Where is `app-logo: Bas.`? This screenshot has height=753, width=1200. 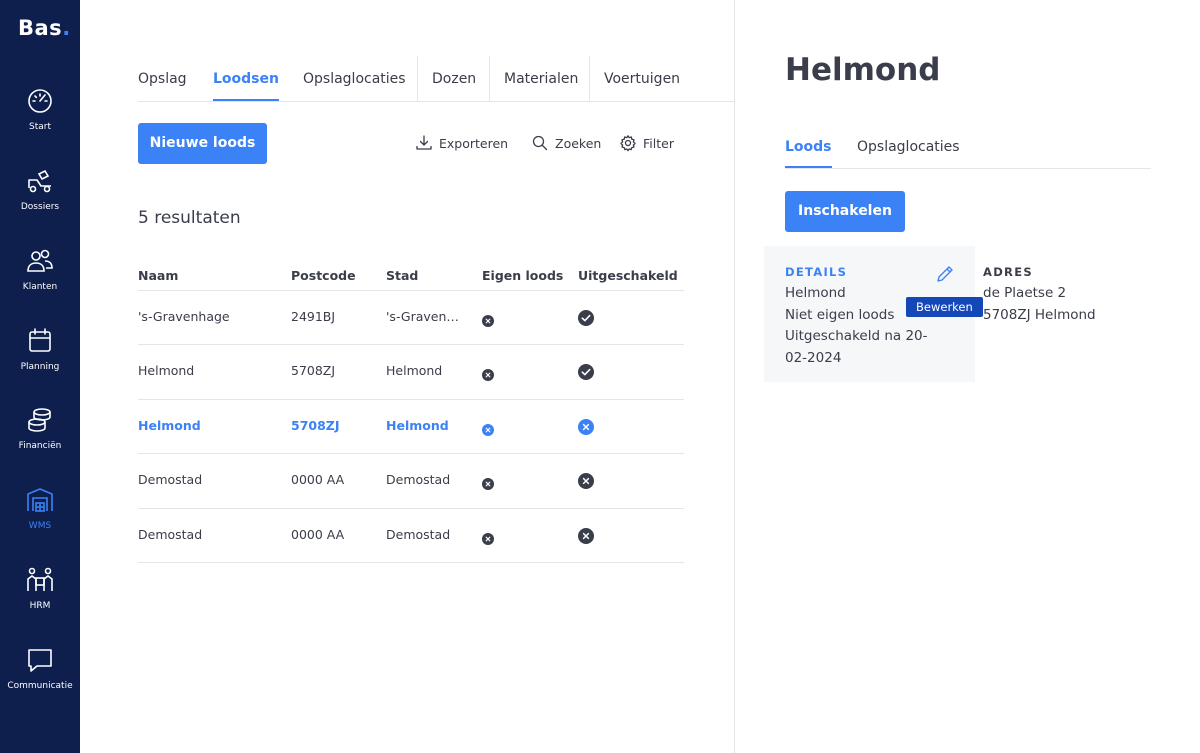 app-logo: Bas. is located at coordinates (44, 28).